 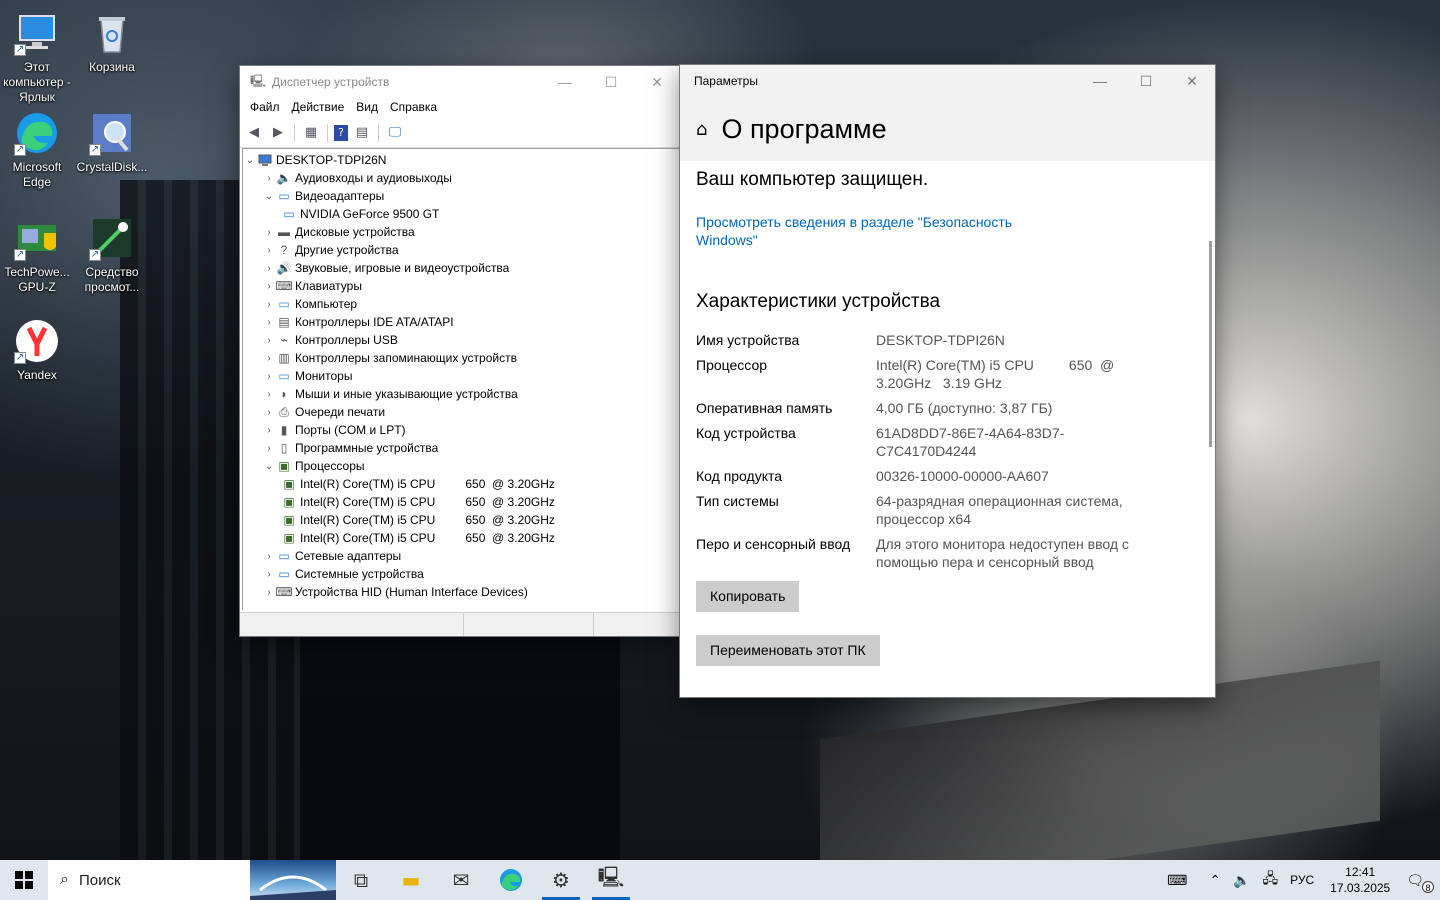 I want to click on device-category: › ▭ Компьютер, so click(x=461, y=304).